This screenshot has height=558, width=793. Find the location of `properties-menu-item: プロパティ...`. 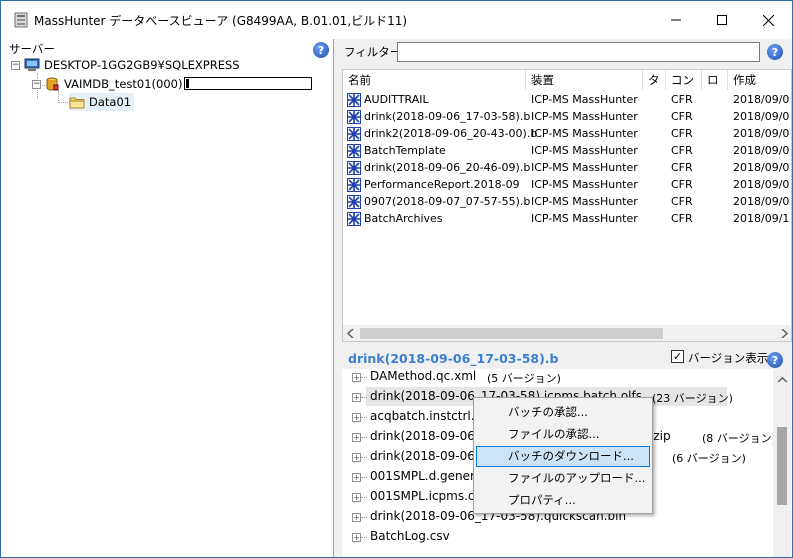

properties-menu-item: プロパティ... is located at coordinates (563, 500).